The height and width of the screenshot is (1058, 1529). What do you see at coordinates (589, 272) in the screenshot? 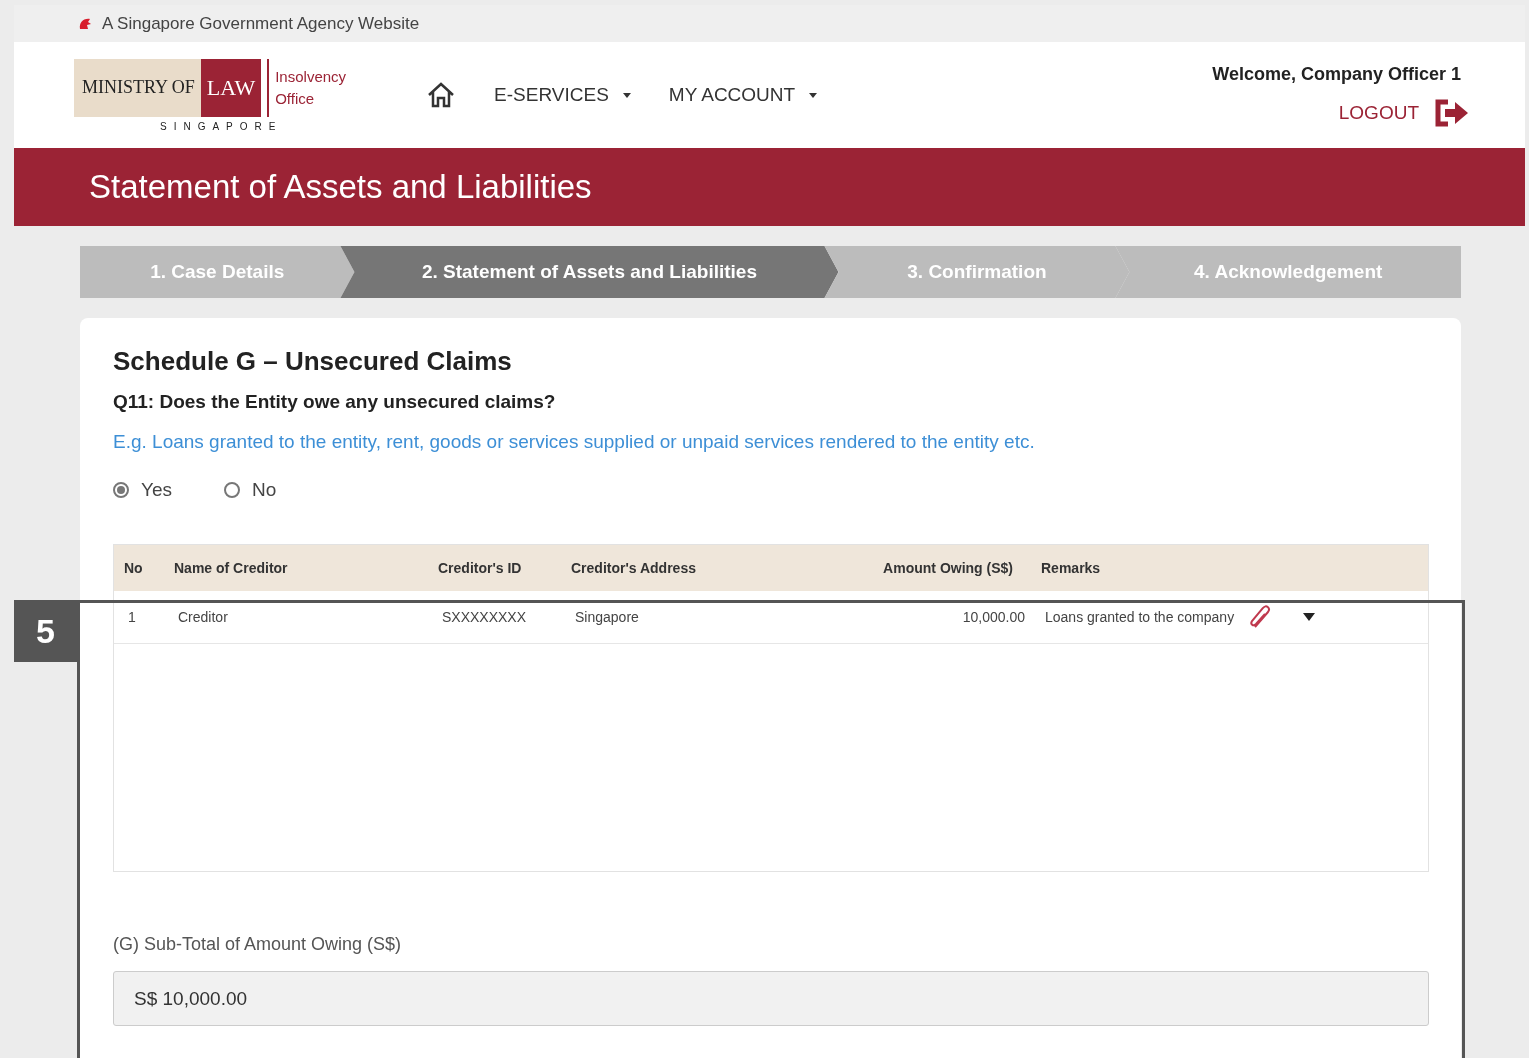
I see `progress-step: 2. Statement of Assets and Liabilities` at bounding box center [589, 272].